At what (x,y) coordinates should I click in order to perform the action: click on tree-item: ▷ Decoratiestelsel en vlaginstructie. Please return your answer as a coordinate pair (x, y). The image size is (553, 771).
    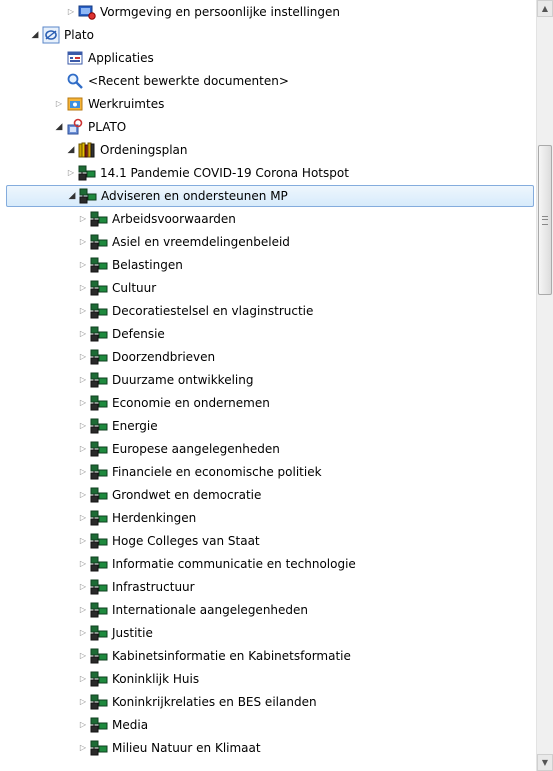
    Looking at the image, I should click on (195, 311).